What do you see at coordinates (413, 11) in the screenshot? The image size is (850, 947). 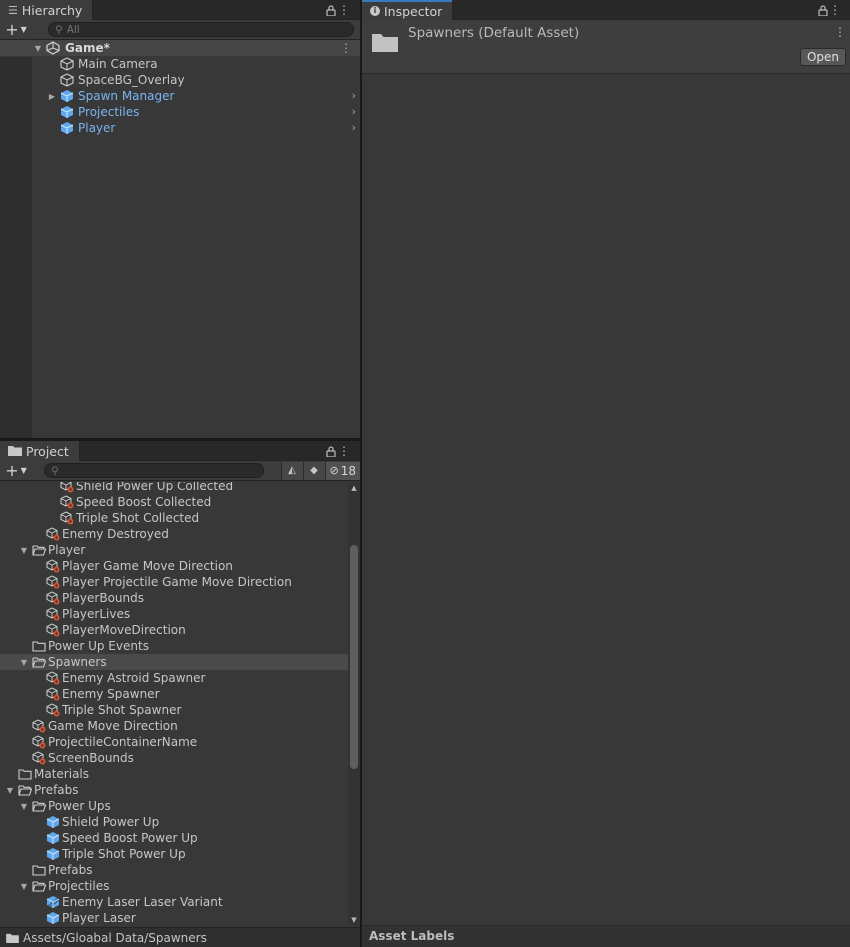 I see `tab-inspector-label: Inspector` at bounding box center [413, 11].